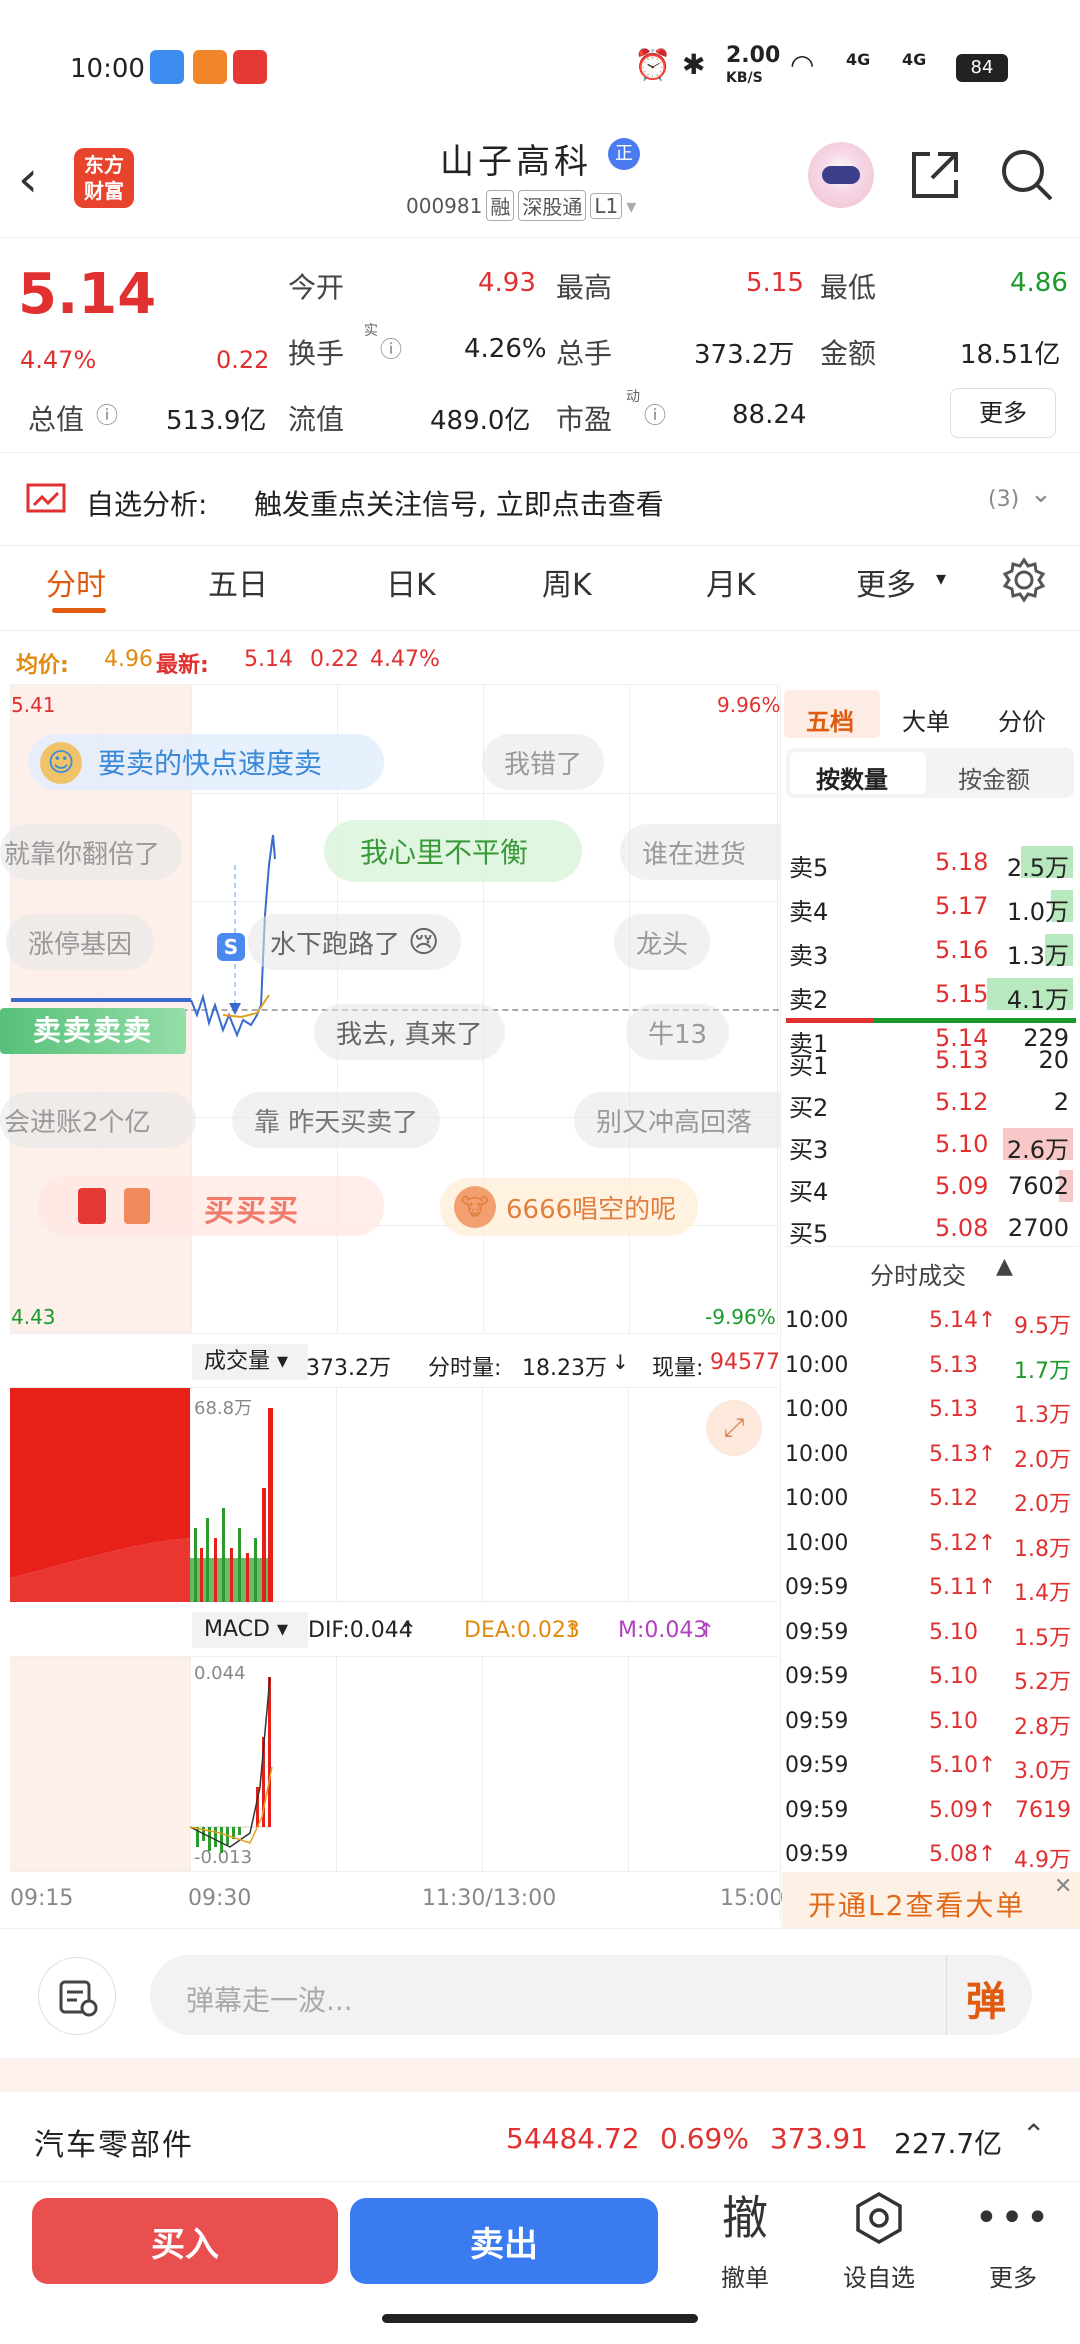 This screenshot has height=2344, width=1080. What do you see at coordinates (1037, 1150) in the screenshot?
I see `bid-volume: 2.6万` at bounding box center [1037, 1150].